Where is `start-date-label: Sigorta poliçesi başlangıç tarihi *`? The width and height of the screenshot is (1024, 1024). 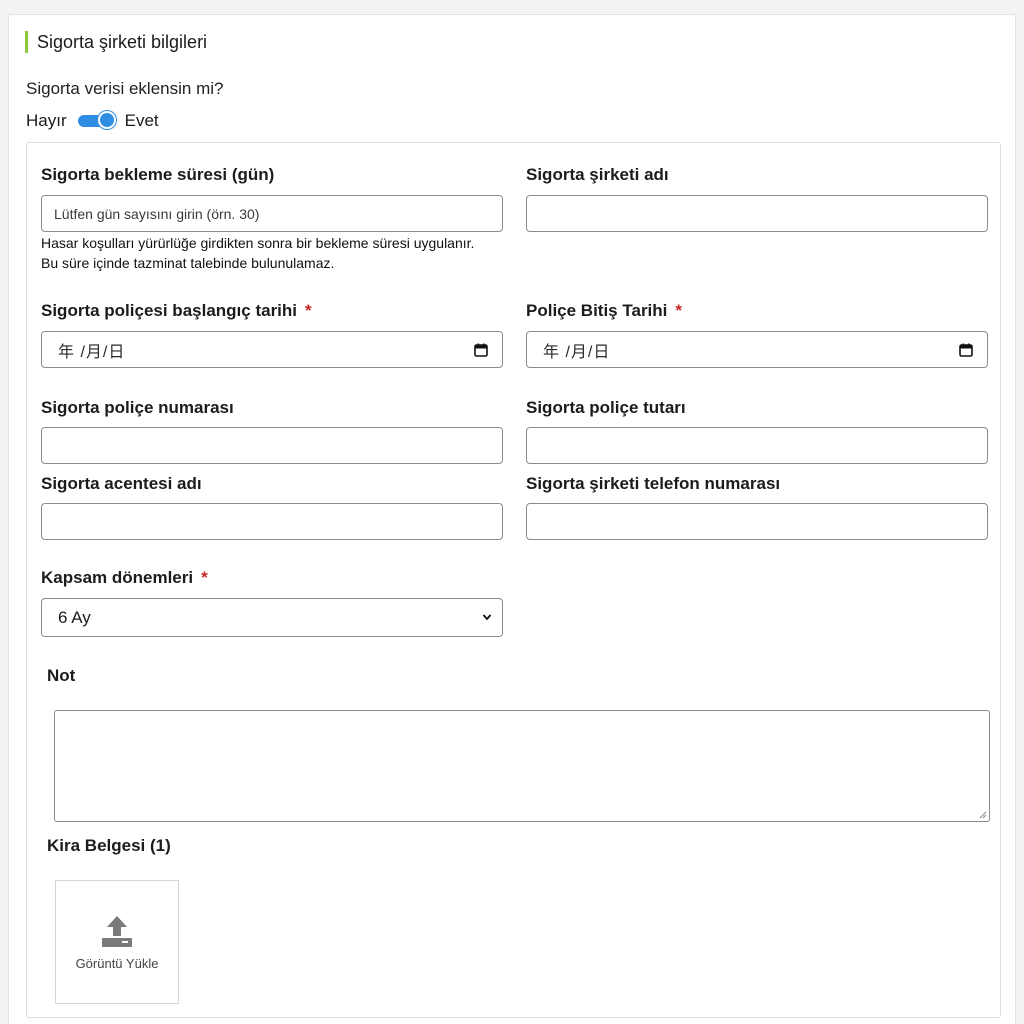 start-date-label: Sigorta poliçesi başlangıç tarihi * is located at coordinates (176, 311).